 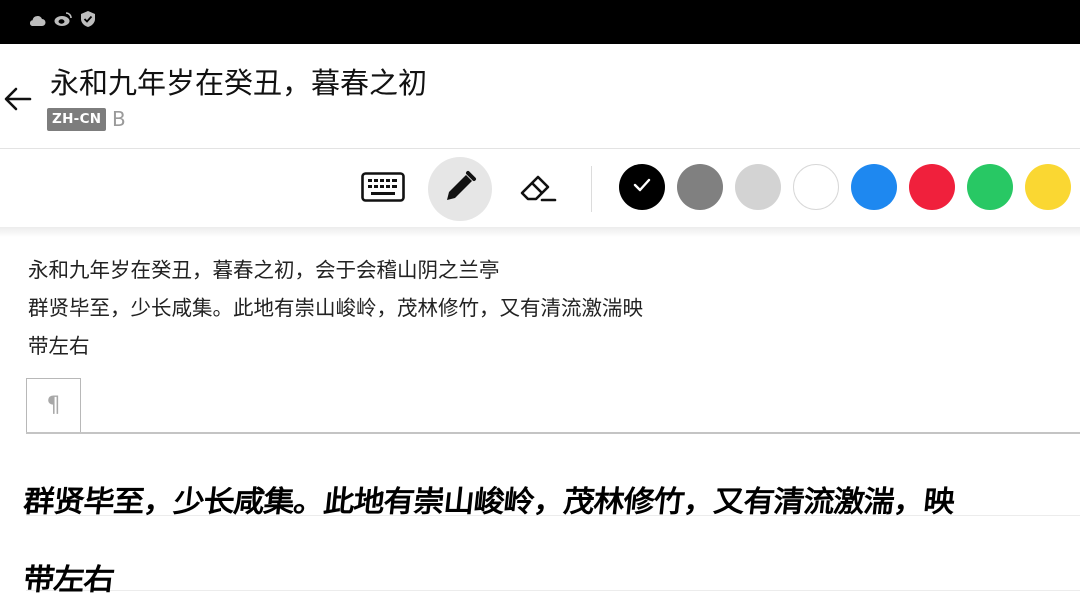 I want to click on pen-icon, so click(x=460, y=189).